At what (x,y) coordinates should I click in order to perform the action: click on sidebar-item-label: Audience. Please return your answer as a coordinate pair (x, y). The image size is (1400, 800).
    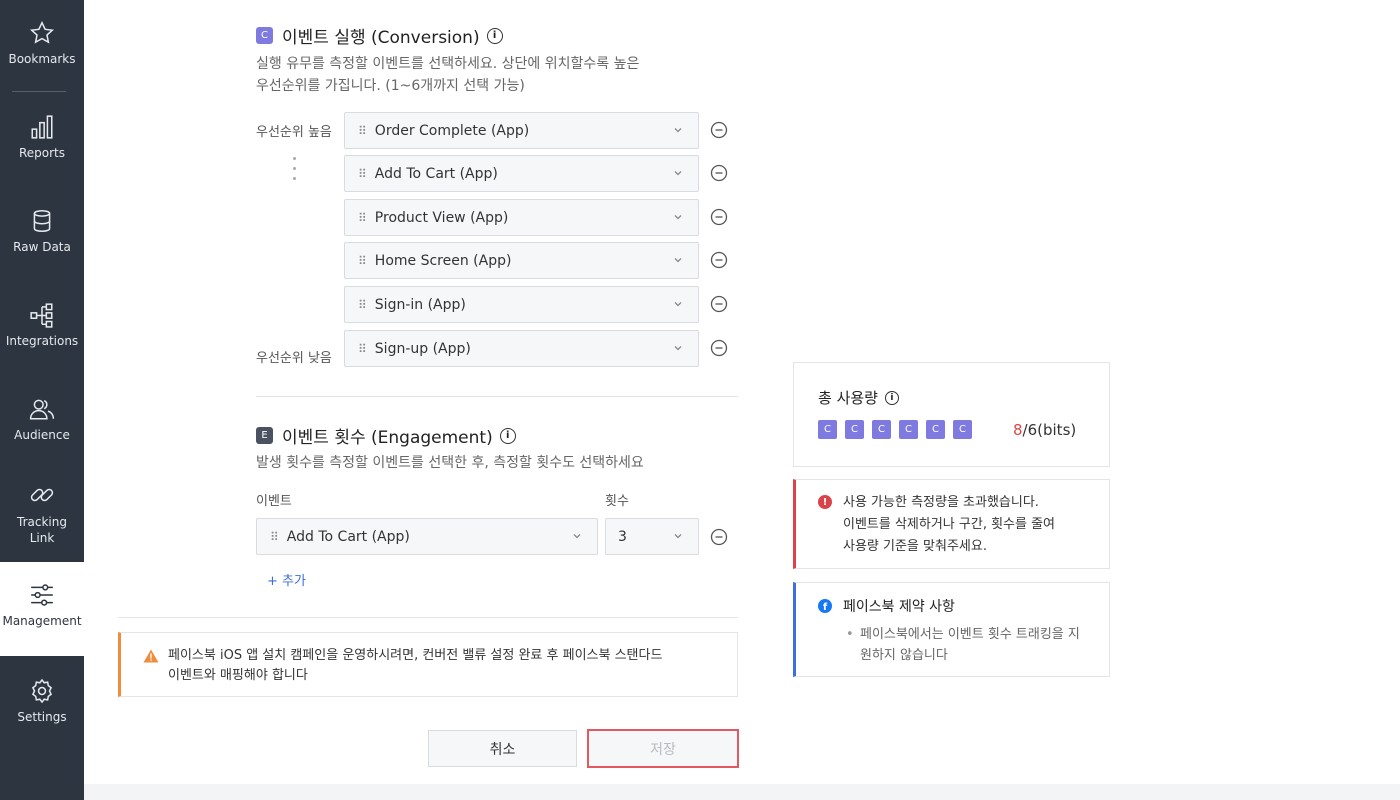
    Looking at the image, I should click on (42, 435).